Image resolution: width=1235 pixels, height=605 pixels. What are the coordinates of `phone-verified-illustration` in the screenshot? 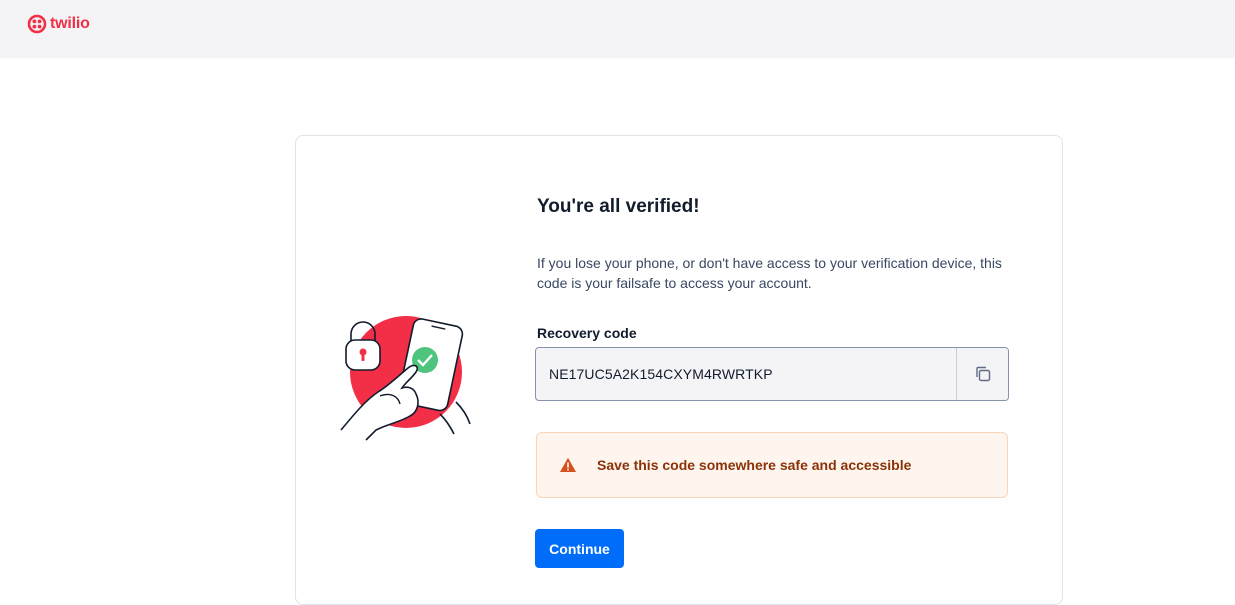 It's located at (405, 378).